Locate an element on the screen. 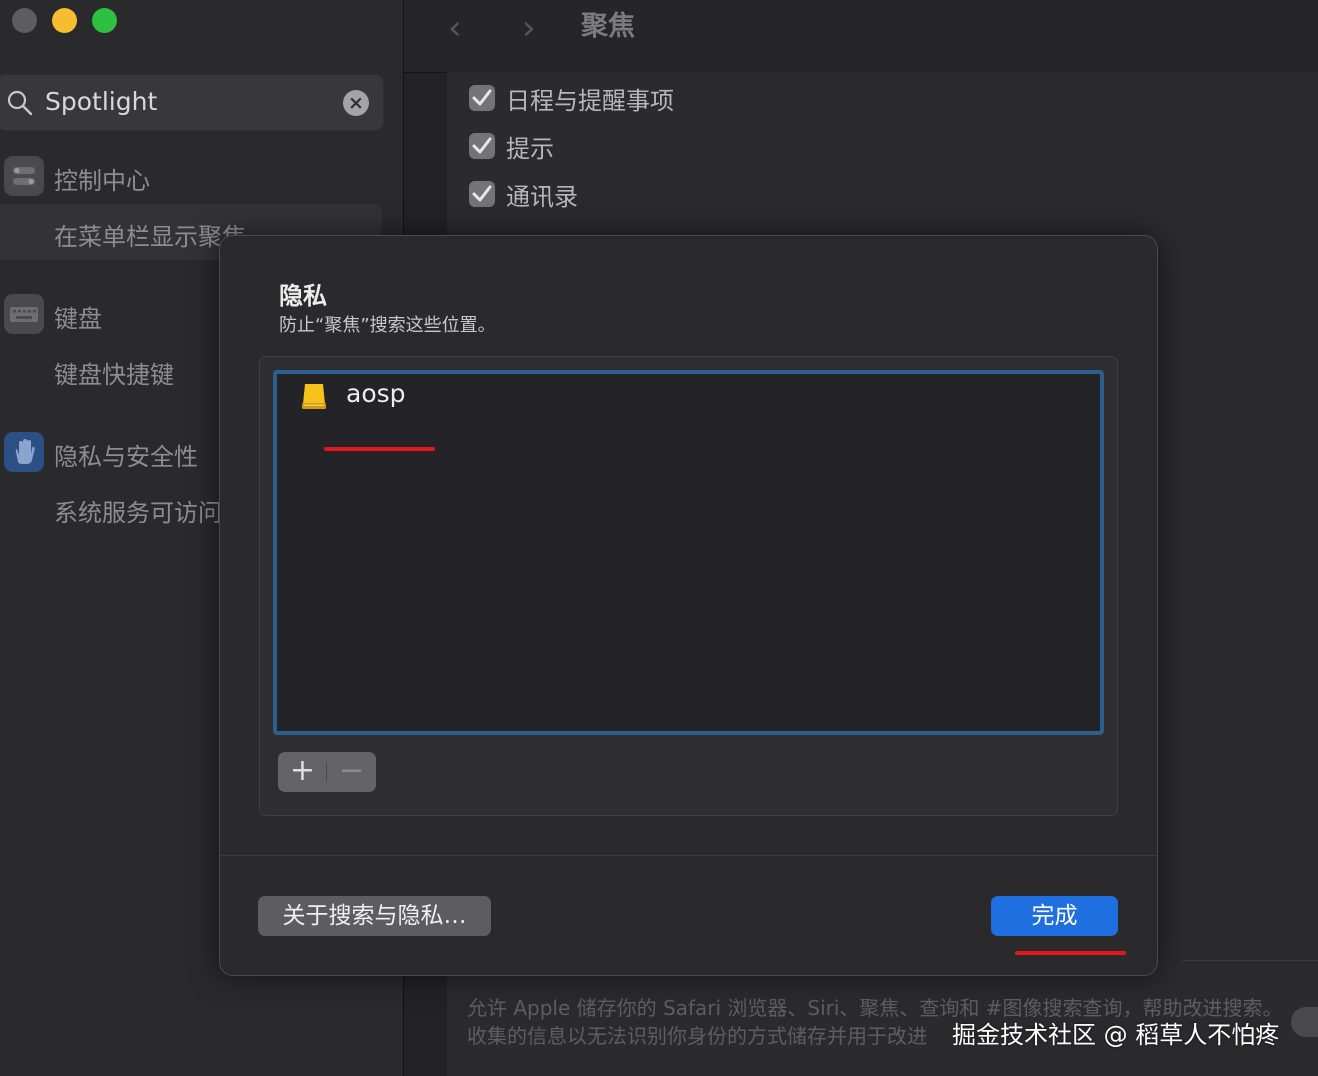  window-minimize-button is located at coordinates (64, 20).